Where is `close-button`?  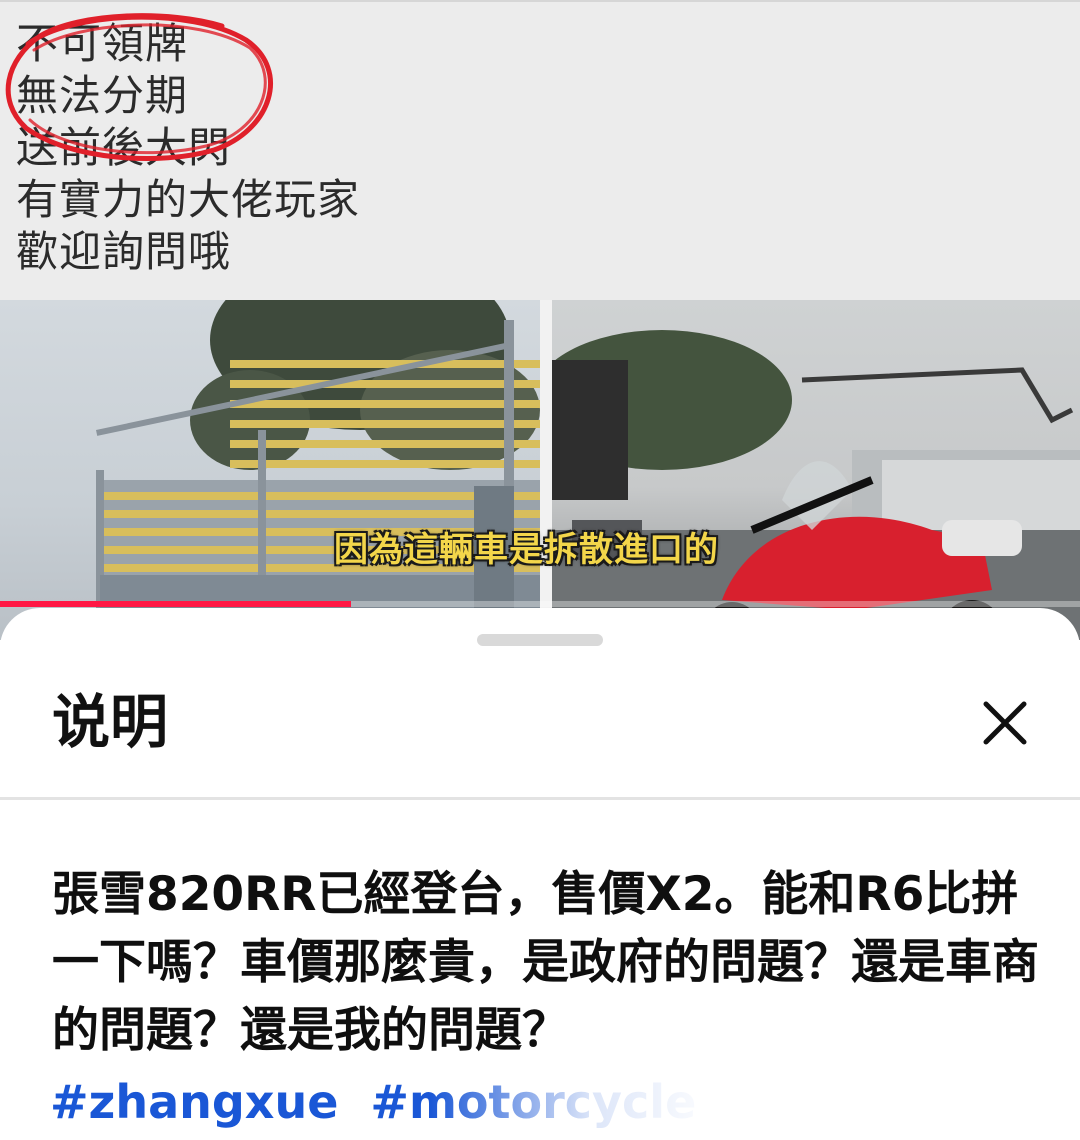 close-button is located at coordinates (1005, 723).